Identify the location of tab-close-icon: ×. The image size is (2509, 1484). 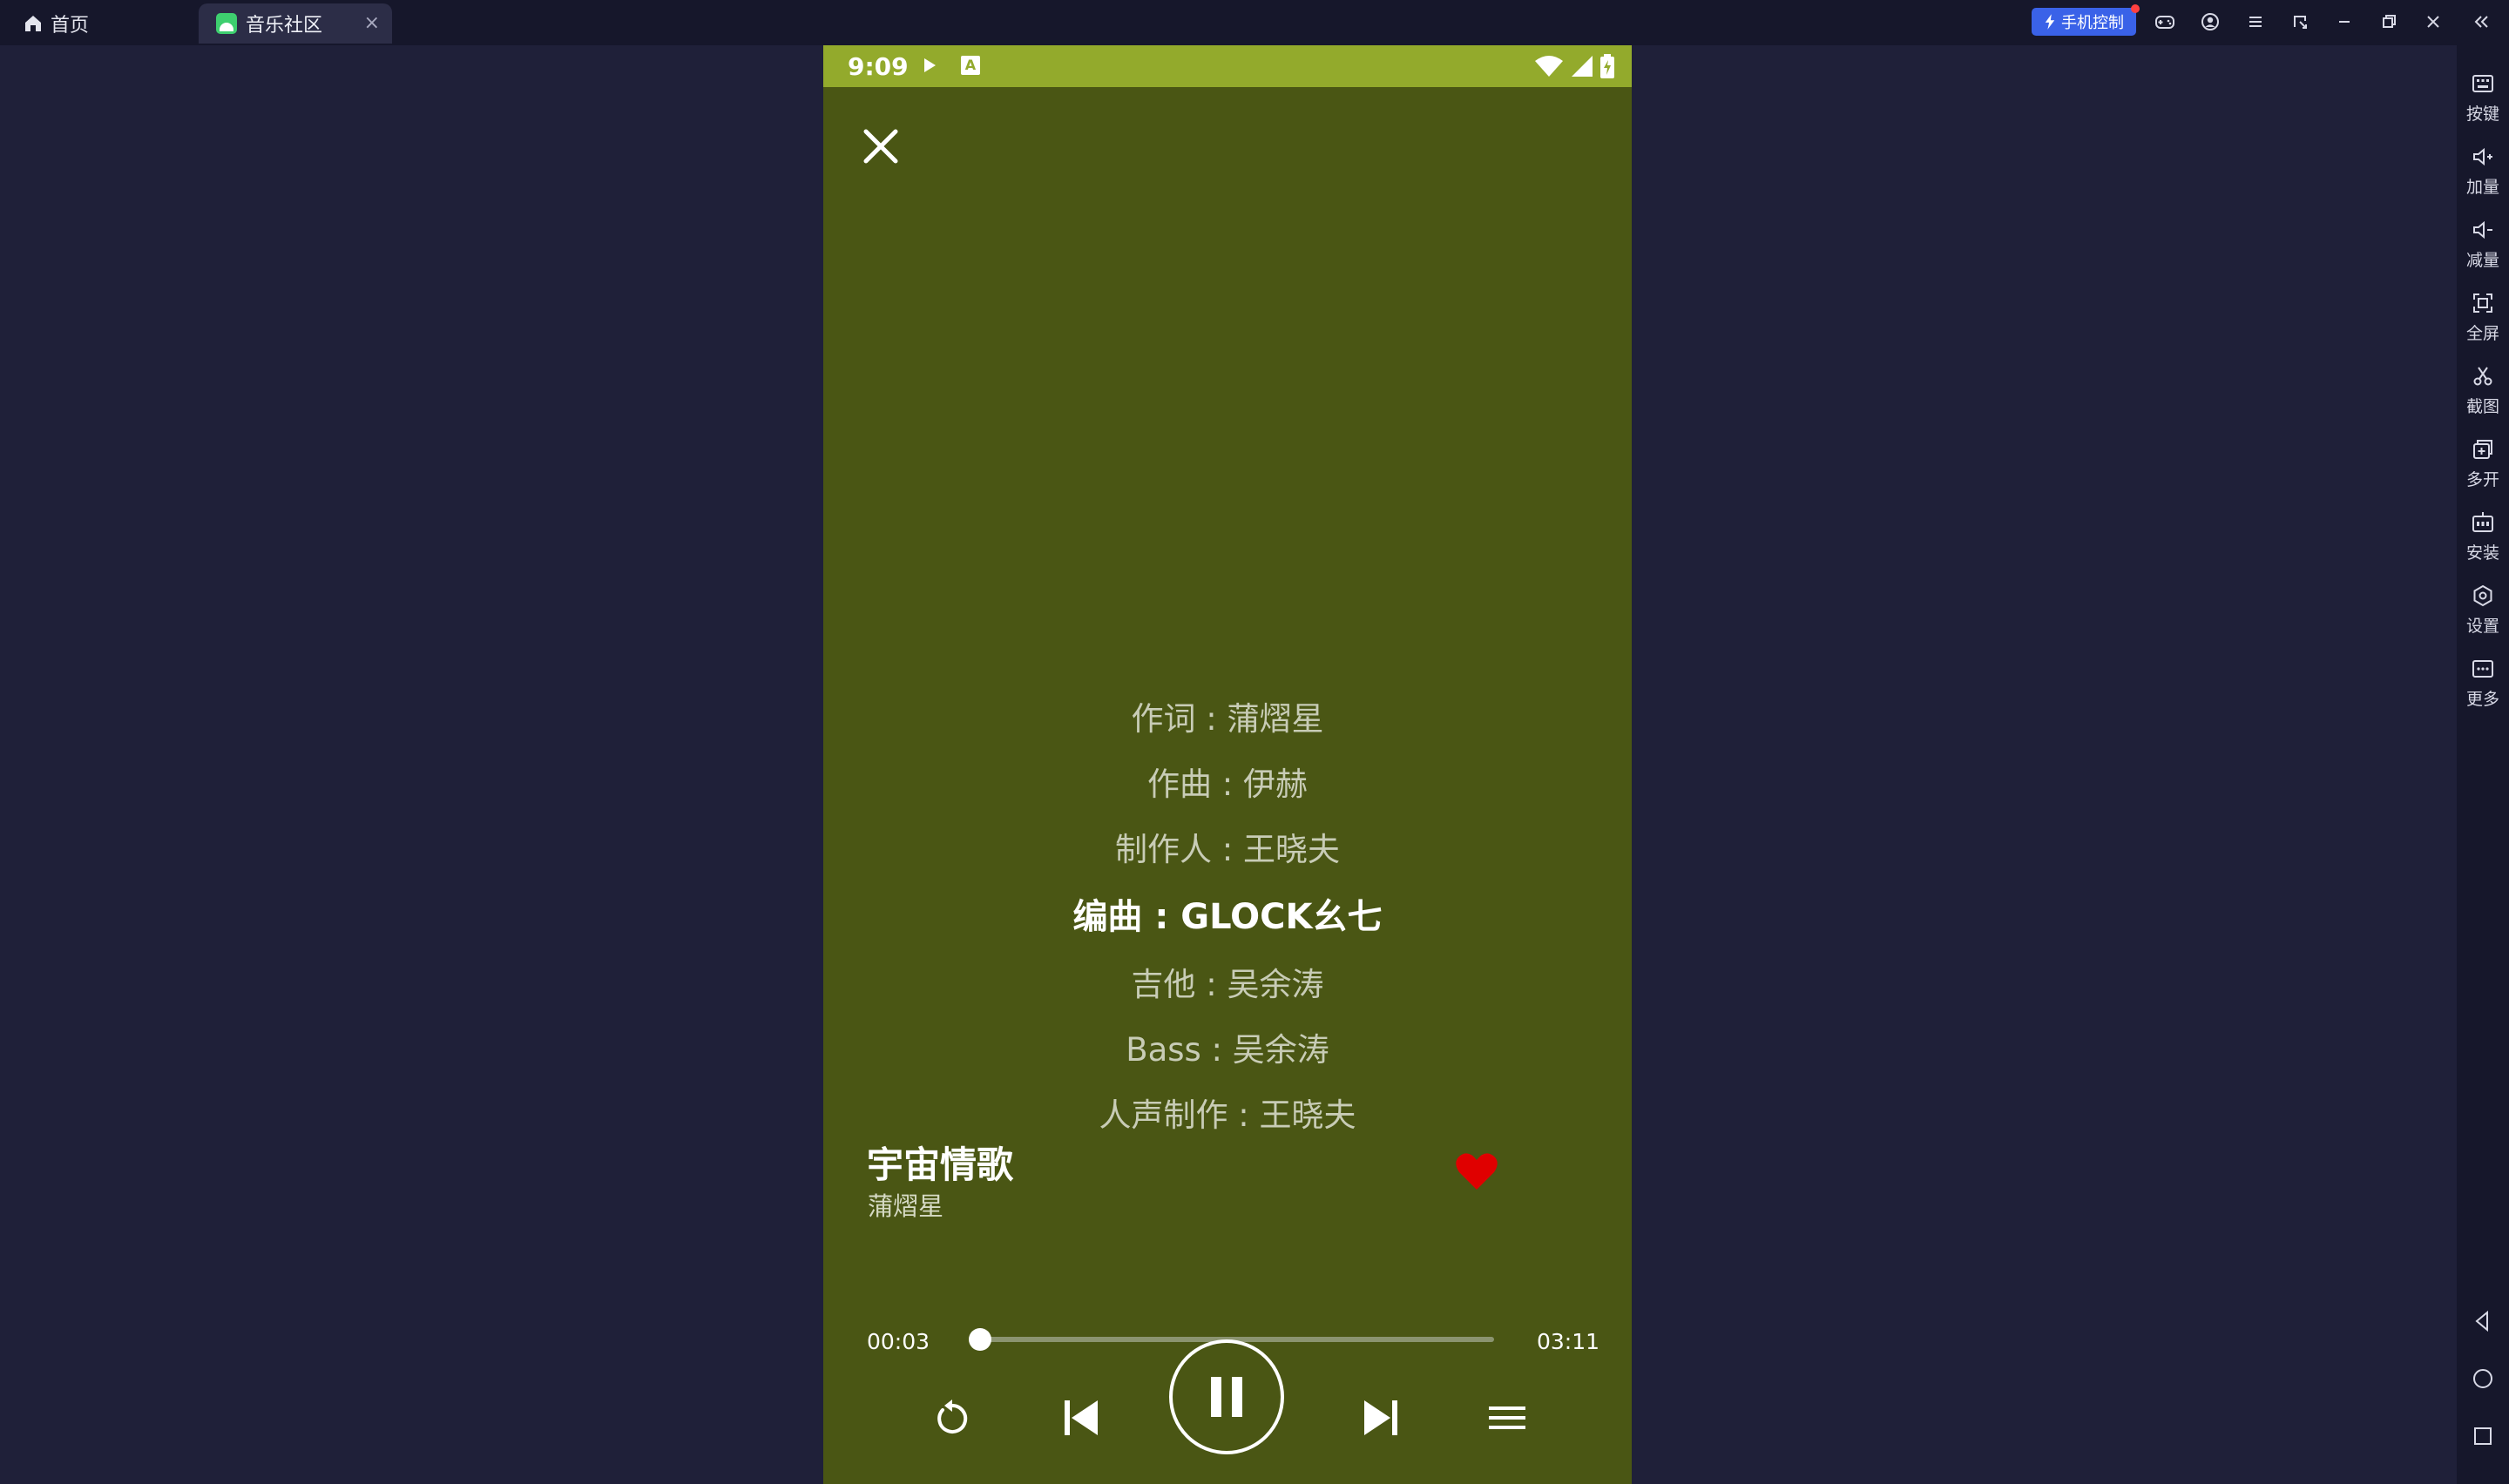
(372, 23).